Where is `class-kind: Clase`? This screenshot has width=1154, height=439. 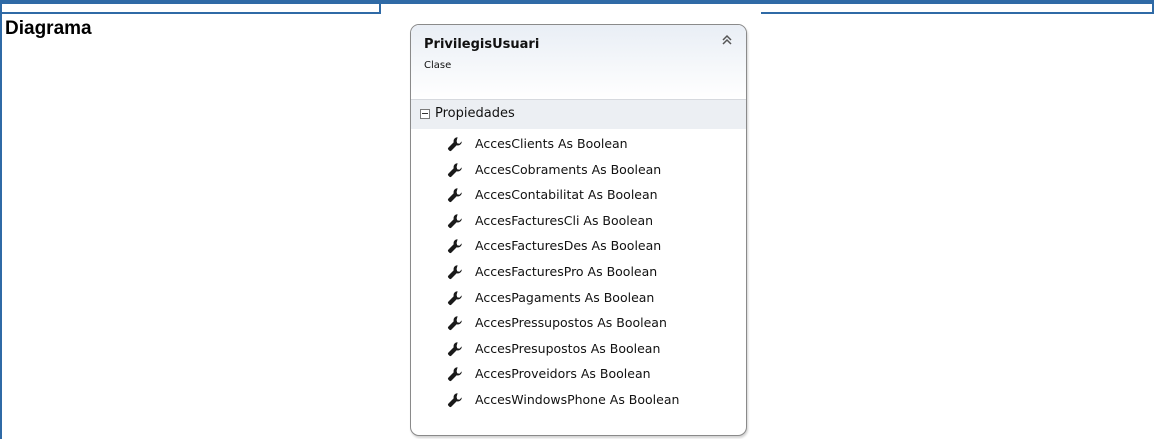 class-kind: Clase is located at coordinates (438, 65).